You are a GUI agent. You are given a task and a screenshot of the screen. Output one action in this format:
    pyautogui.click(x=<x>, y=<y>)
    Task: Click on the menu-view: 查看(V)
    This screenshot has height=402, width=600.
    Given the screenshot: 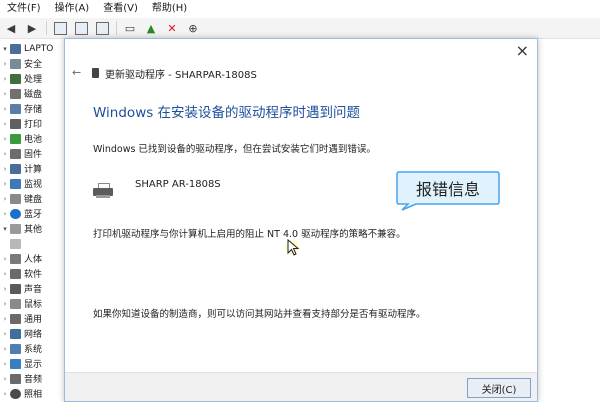 What is the action you would take?
    pyautogui.click(x=120, y=9)
    